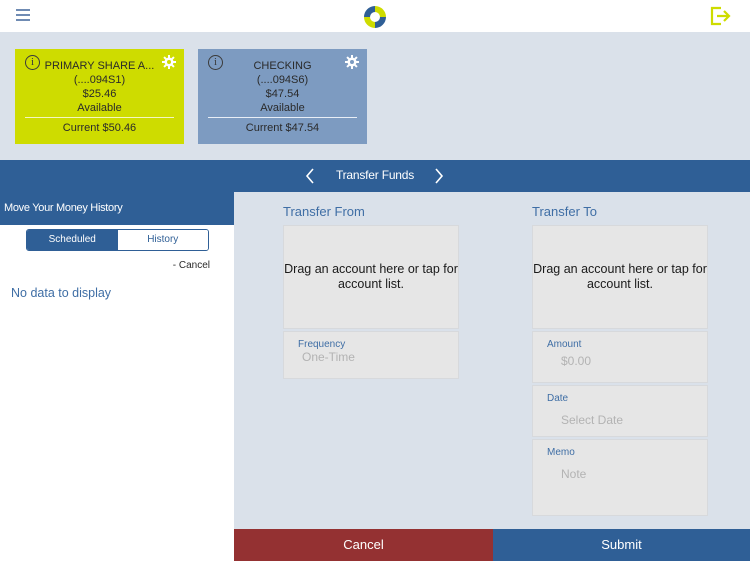 This screenshot has height=562, width=750. I want to click on date-input: Select Date, so click(592, 420).